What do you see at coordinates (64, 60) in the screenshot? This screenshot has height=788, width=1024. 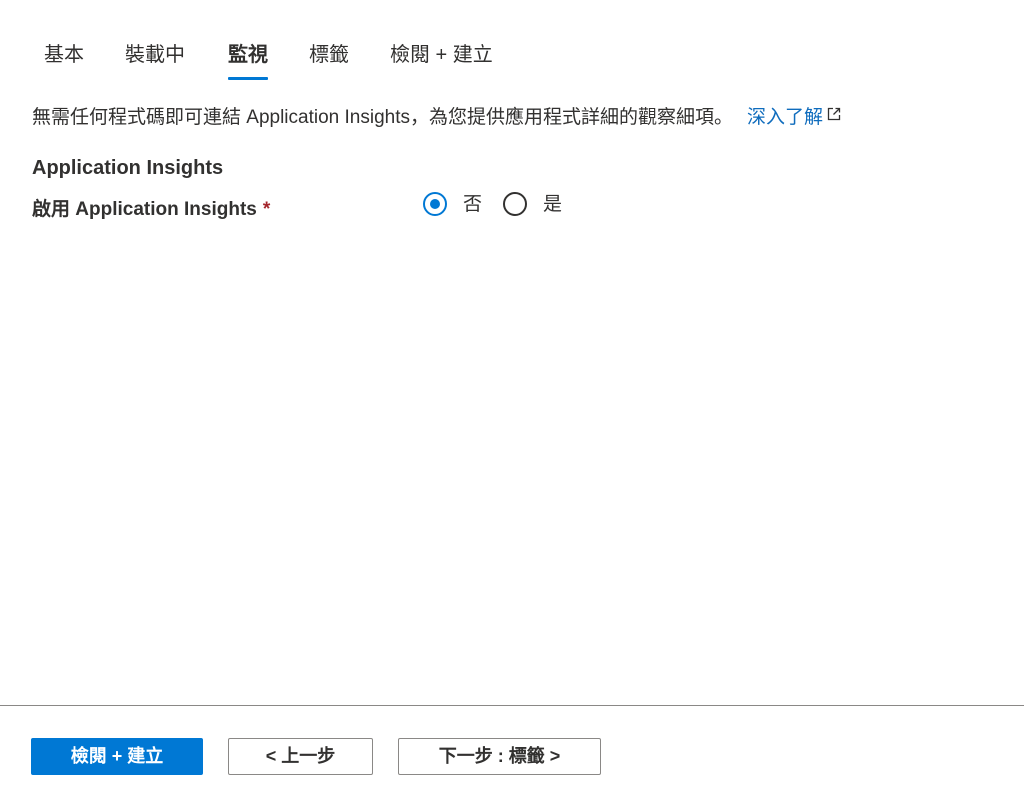 I see `tab-basics: 基本` at bounding box center [64, 60].